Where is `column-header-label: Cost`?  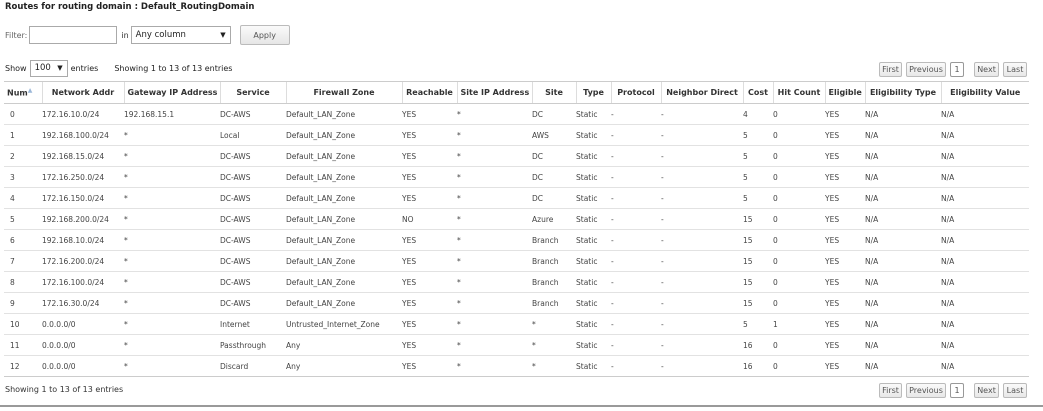
column-header-label: Cost is located at coordinates (758, 92).